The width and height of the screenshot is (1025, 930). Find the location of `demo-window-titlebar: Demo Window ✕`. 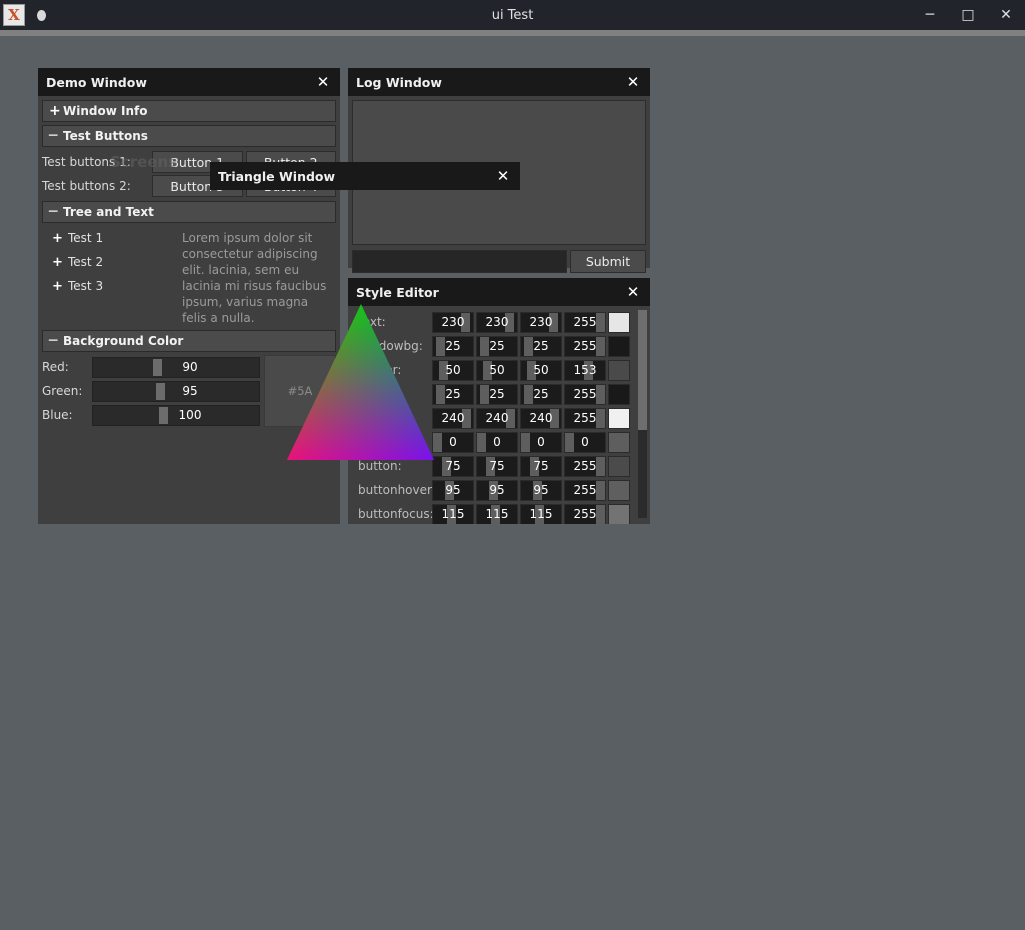

demo-window-titlebar: Demo Window ✕ is located at coordinates (189, 82).